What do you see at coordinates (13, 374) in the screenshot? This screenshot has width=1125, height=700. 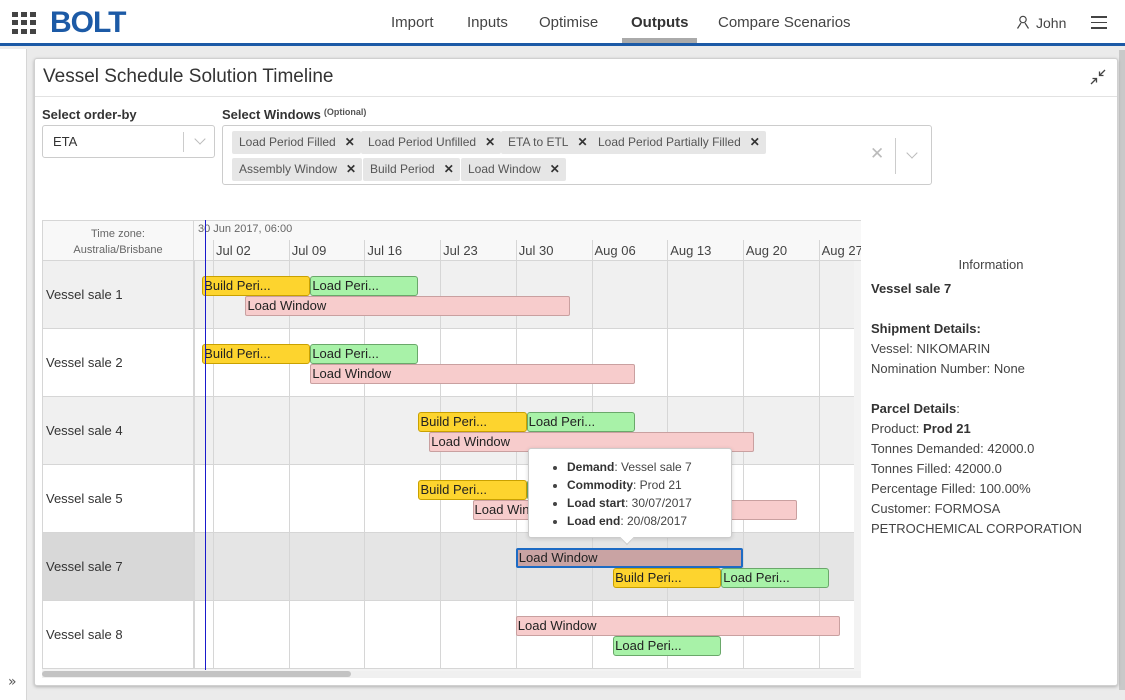 I see `collapsed-sidebar: »` at bounding box center [13, 374].